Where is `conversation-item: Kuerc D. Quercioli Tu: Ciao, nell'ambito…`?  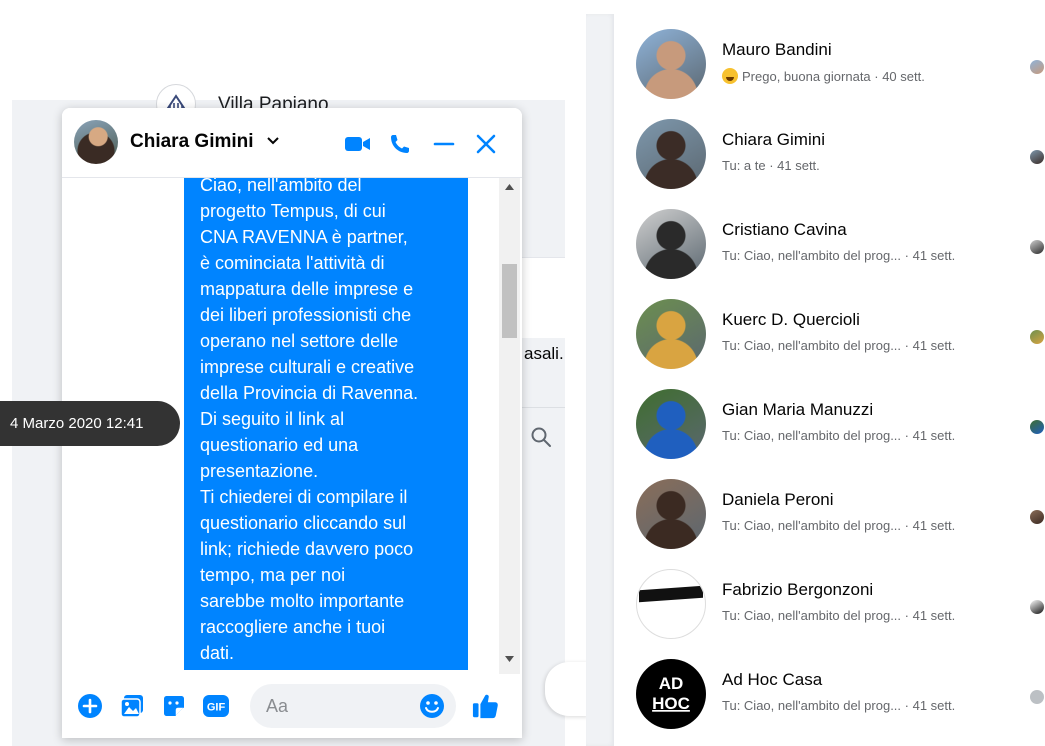 conversation-item: Kuerc D. Quercioli Tu: Ciao, nell'ambito… is located at coordinates (829, 329).